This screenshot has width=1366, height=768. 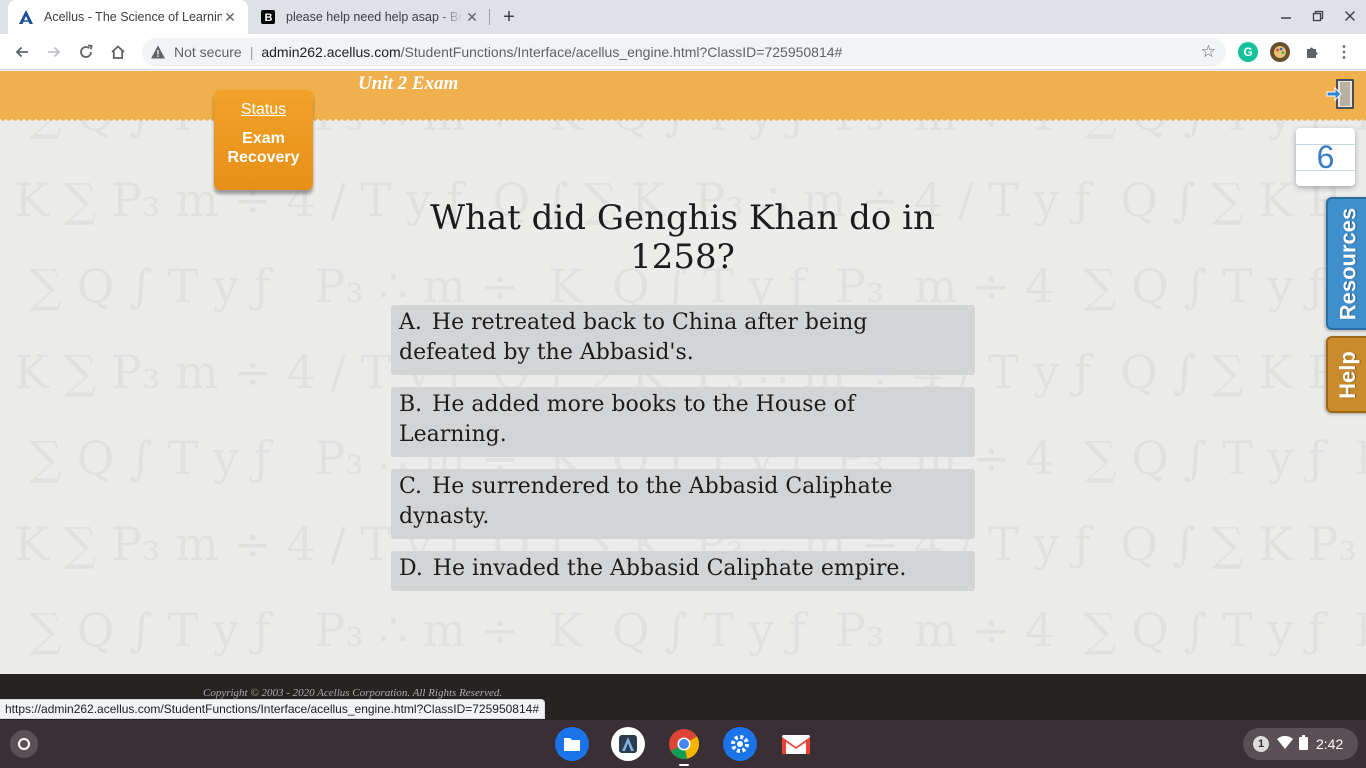 I want to click on active-app-indicator, so click(x=684, y=765).